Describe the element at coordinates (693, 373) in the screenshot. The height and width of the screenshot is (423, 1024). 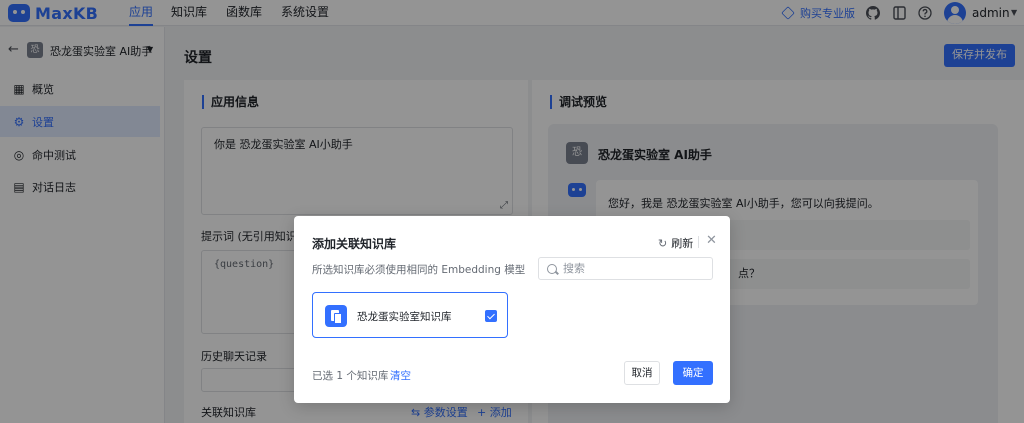
I see `confirm-button: 确定` at that location.